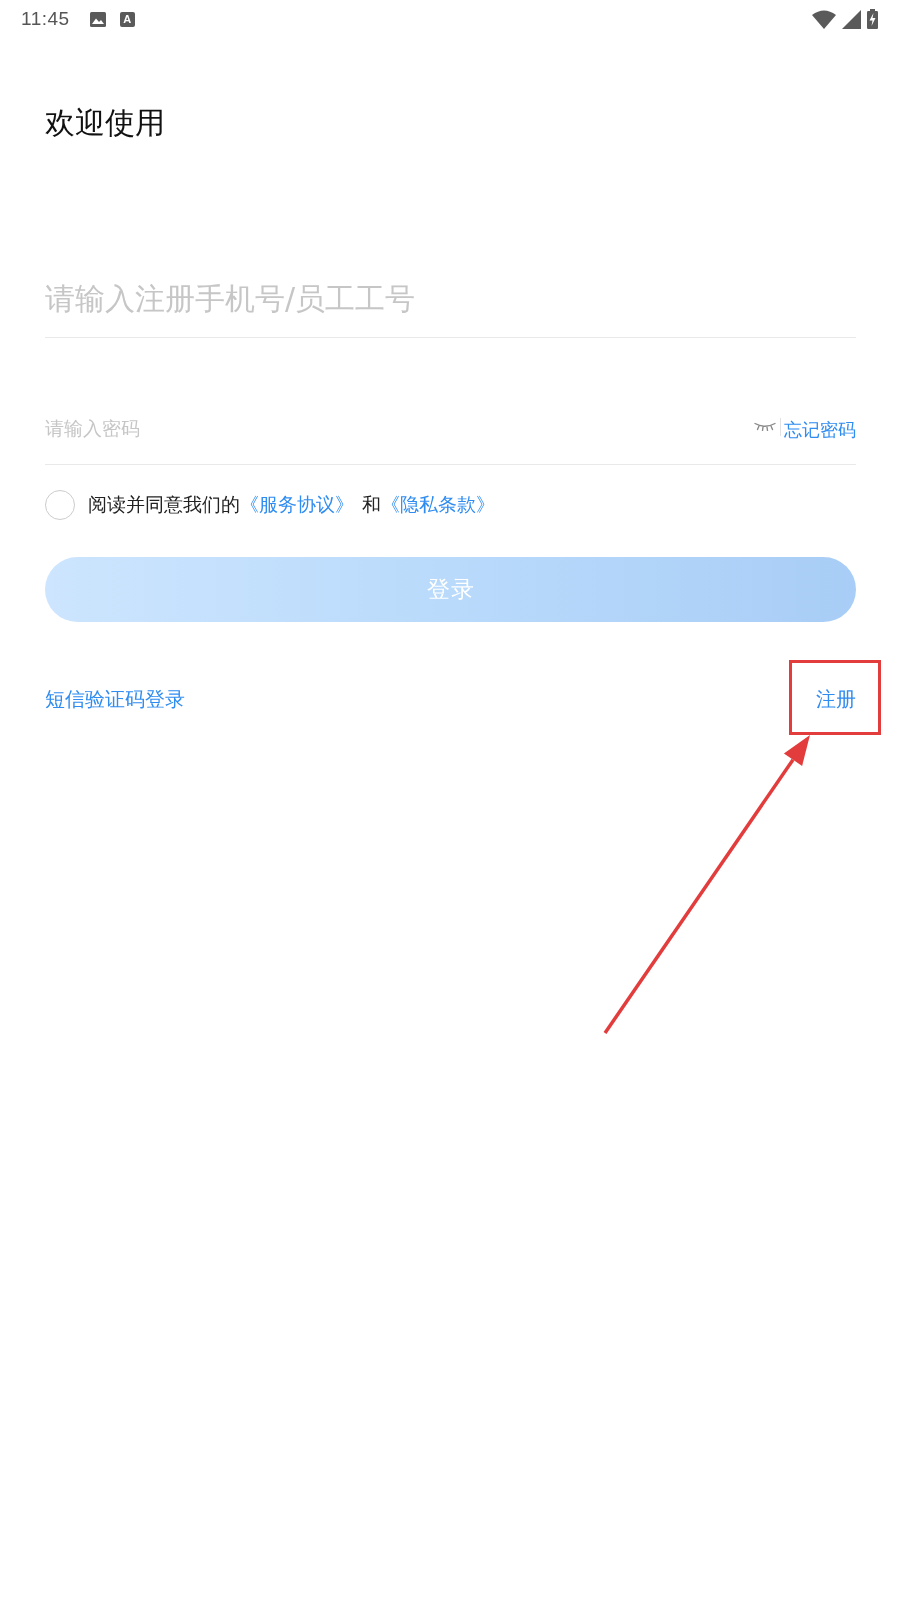 This screenshot has height=1600, width=900. Describe the element at coordinates (450, 298) in the screenshot. I see `phone-input-field: 请输入注册手机号/员工工号` at that location.